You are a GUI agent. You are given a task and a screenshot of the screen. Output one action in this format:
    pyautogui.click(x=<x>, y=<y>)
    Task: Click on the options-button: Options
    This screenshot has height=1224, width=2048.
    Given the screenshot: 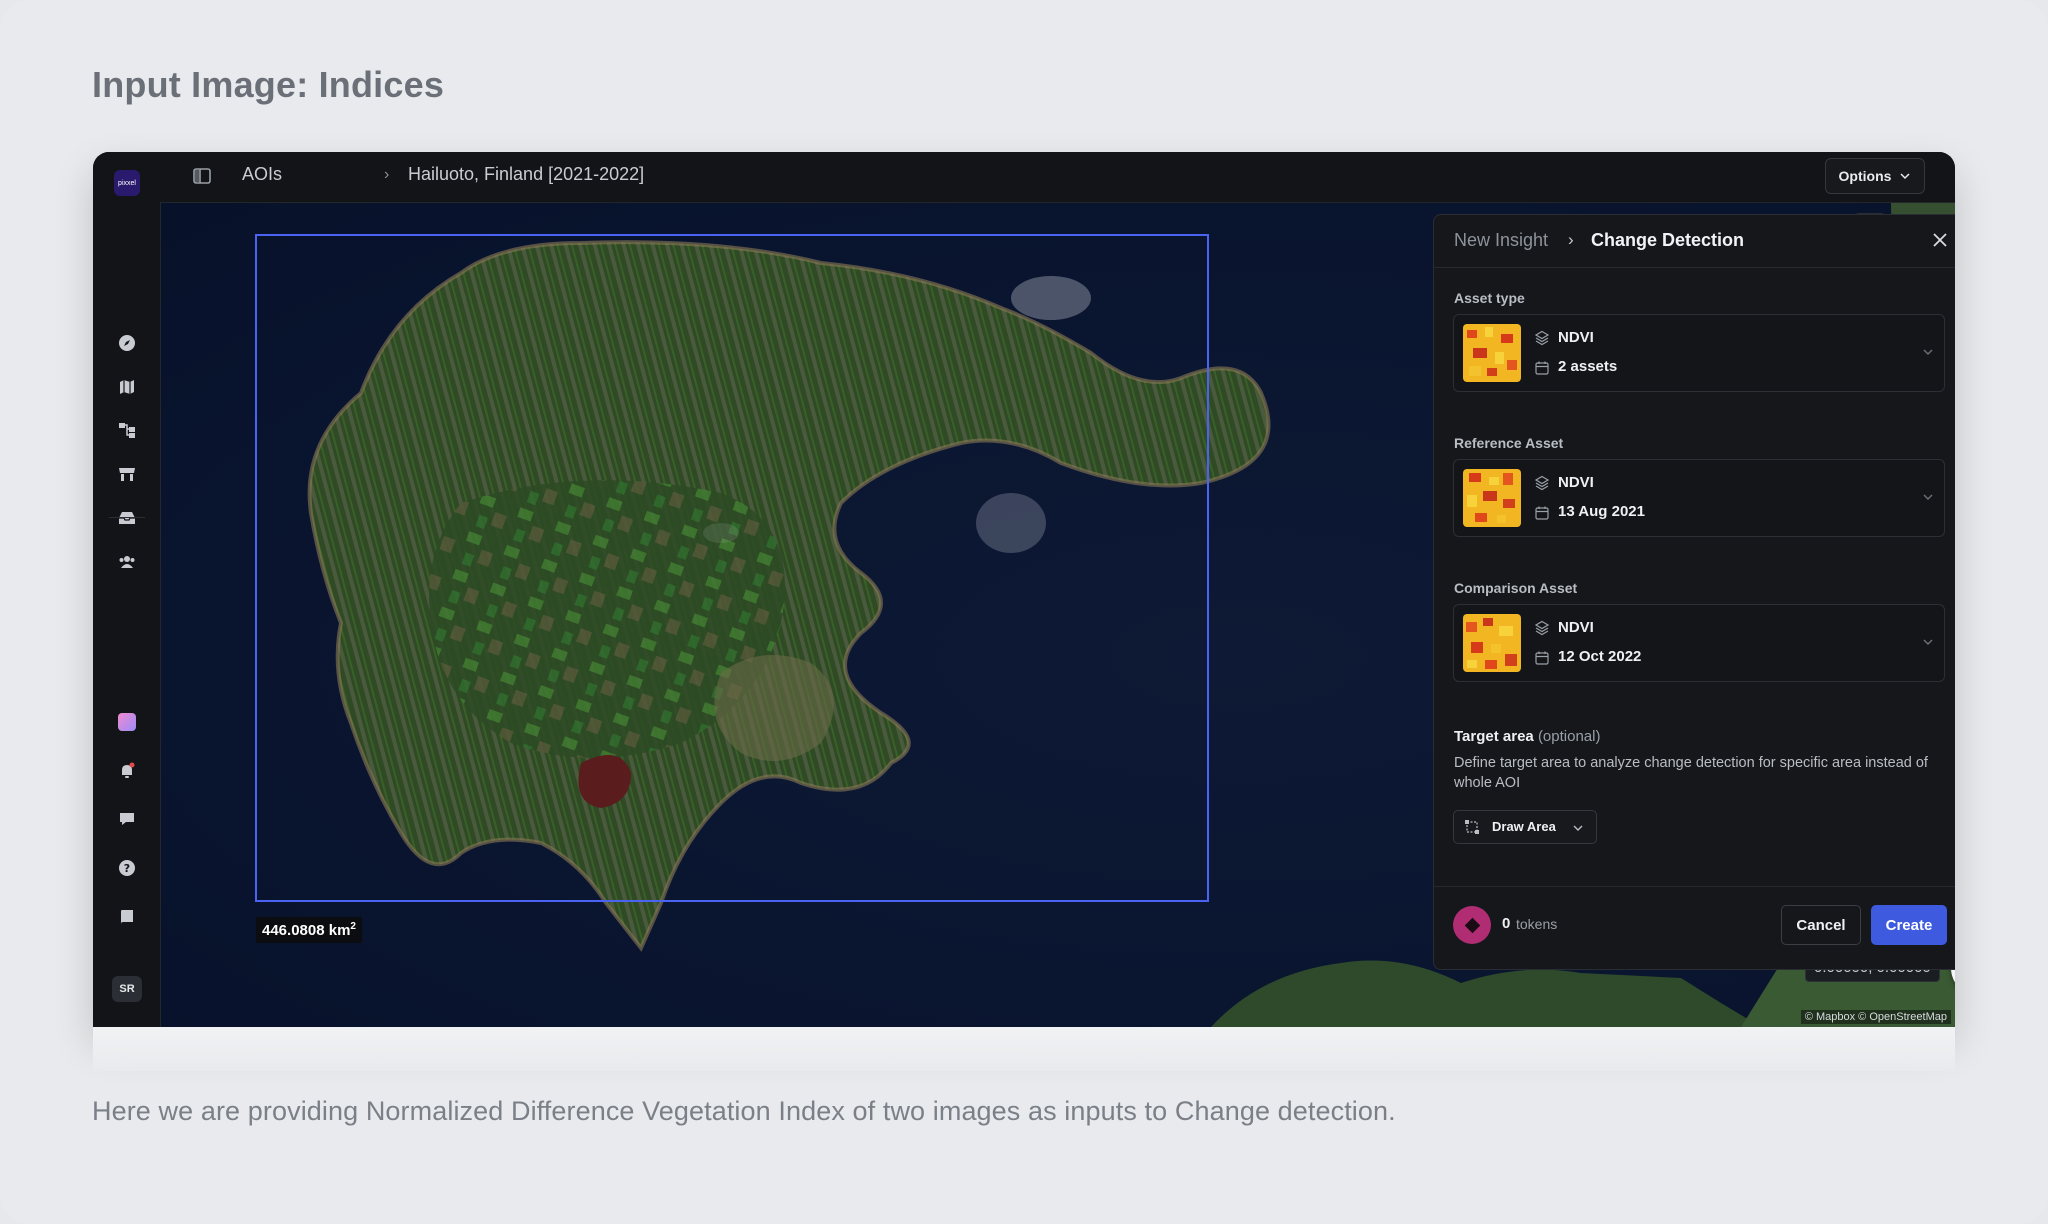 What is the action you would take?
    pyautogui.click(x=1875, y=176)
    